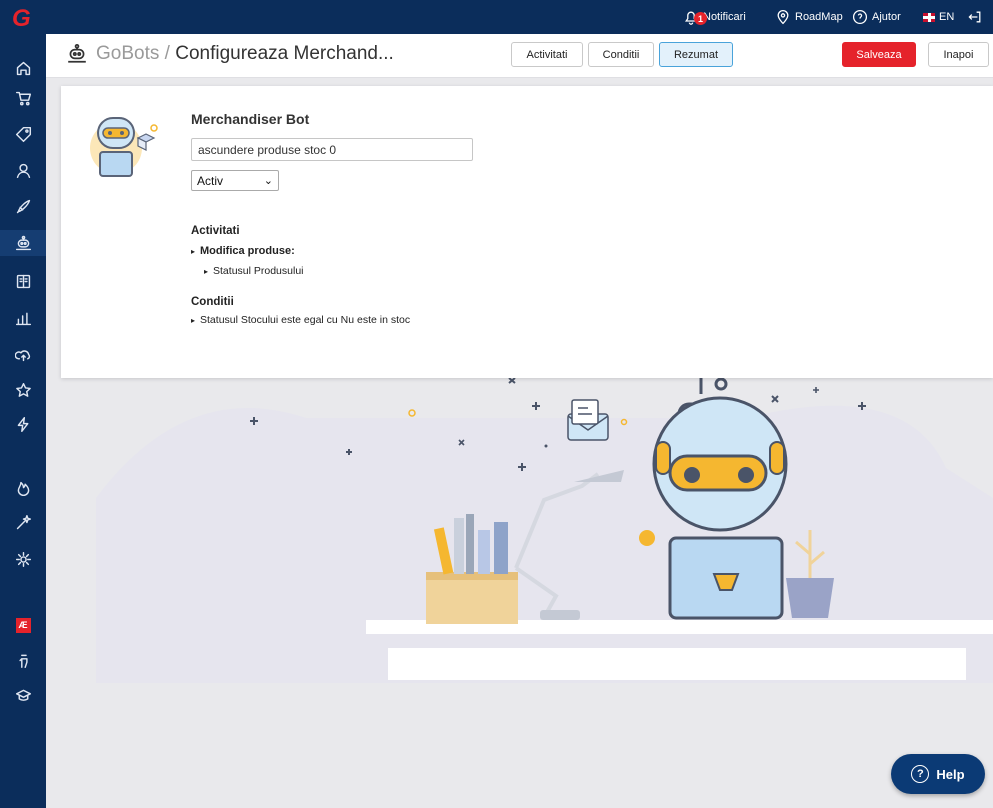  What do you see at coordinates (958, 54) in the screenshot?
I see `back-button: Inapoi` at bounding box center [958, 54].